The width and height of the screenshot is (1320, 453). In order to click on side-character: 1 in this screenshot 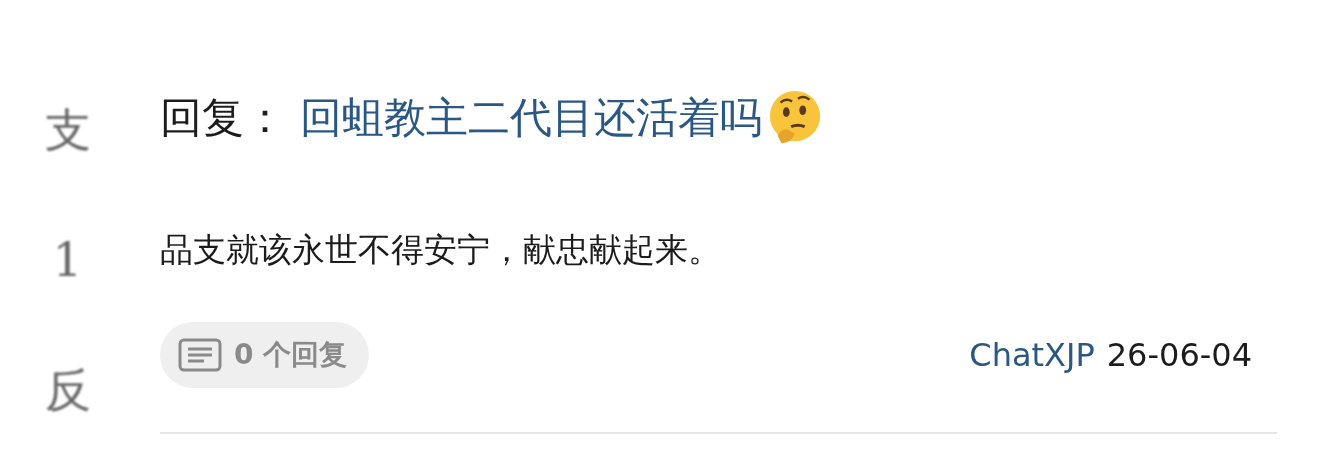, I will do `click(67, 260)`.